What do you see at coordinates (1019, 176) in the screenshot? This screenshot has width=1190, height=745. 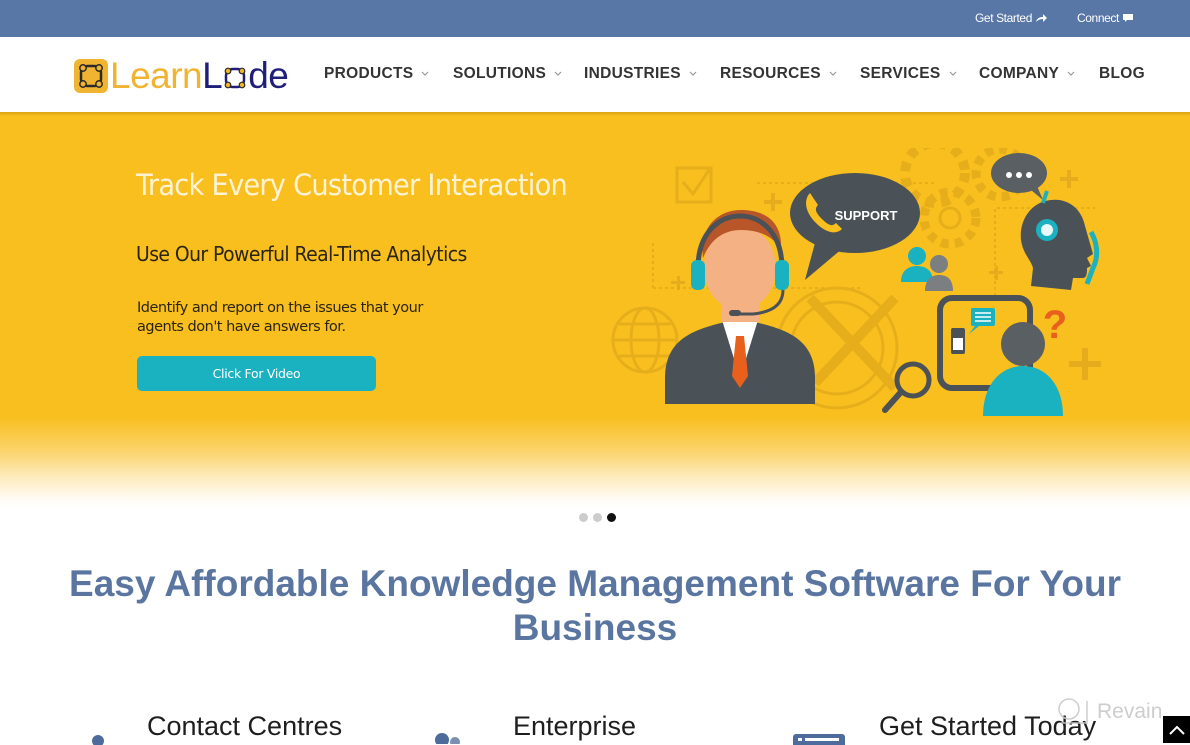 I see `typing-bubble` at bounding box center [1019, 176].